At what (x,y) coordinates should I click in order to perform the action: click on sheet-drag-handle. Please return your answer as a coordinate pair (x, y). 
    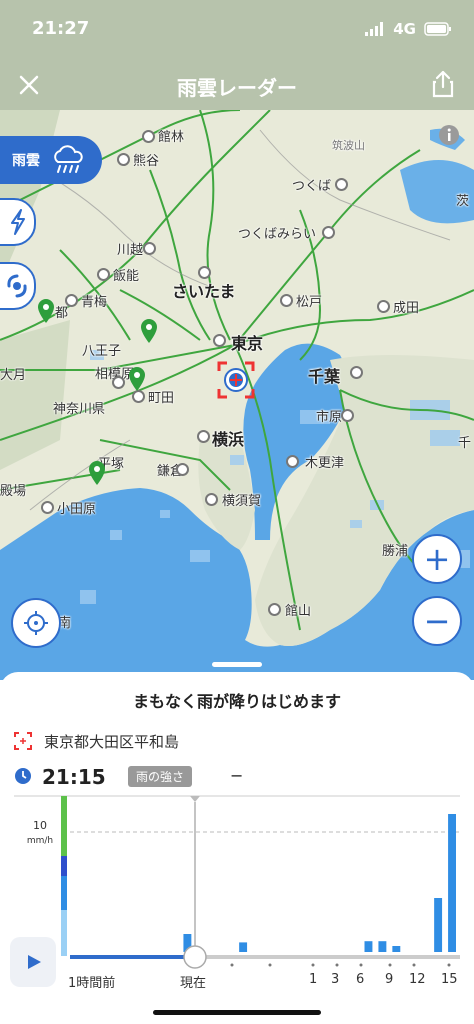
    Looking at the image, I should click on (237, 664).